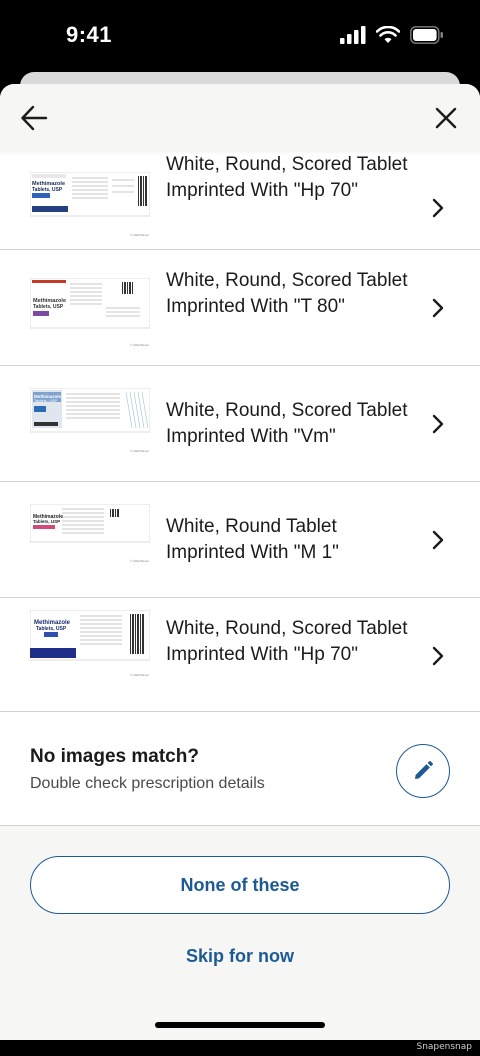 This screenshot has height=1056, width=480. What do you see at coordinates (353, 35) in the screenshot?
I see `signal-icon` at bounding box center [353, 35].